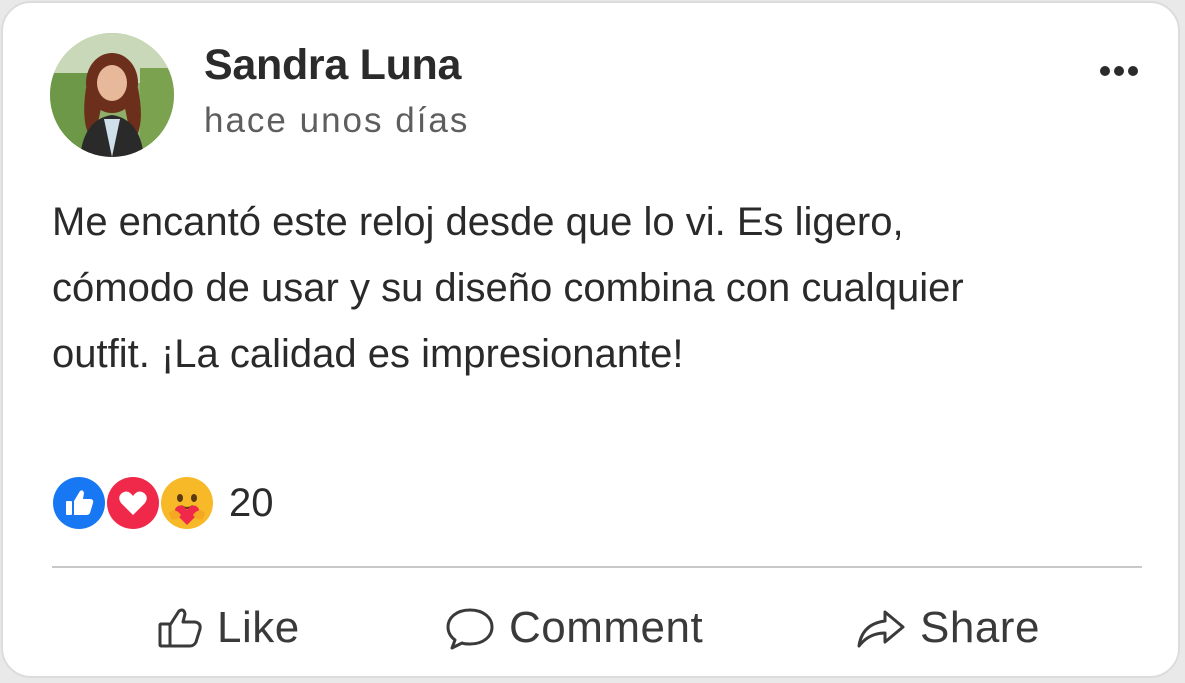  Describe the element at coordinates (980, 627) in the screenshot. I see `share-label: Share` at that location.